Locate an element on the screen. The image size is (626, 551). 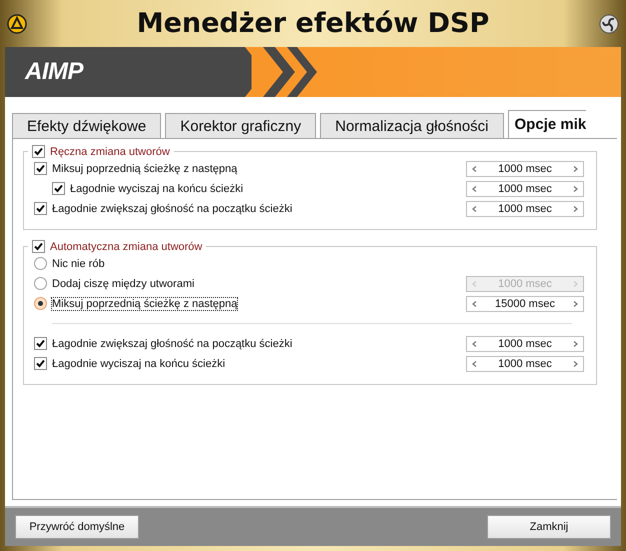
tab: Efekty dźwiękowe is located at coordinates (87, 125).